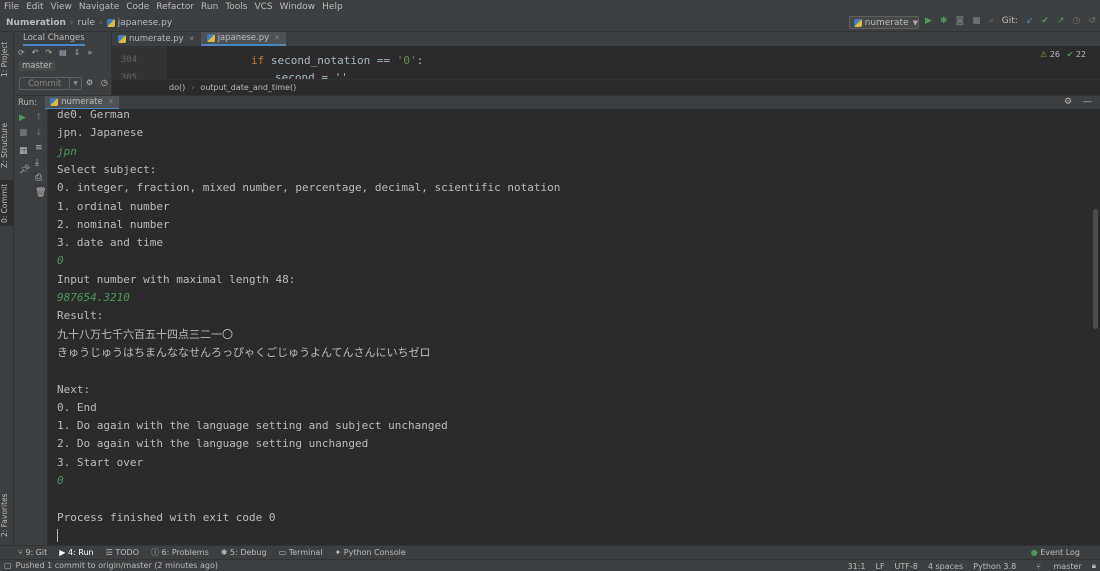 The width and height of the screenshot is (1100, 571). Describe the element at coordinates (89, 52) in the screenshot. I see `more-icon: »` at that location.